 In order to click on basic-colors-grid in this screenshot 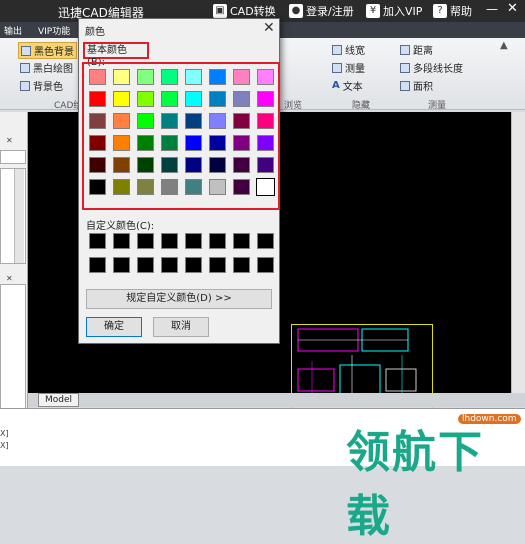, I will do `click(181, 136)`.